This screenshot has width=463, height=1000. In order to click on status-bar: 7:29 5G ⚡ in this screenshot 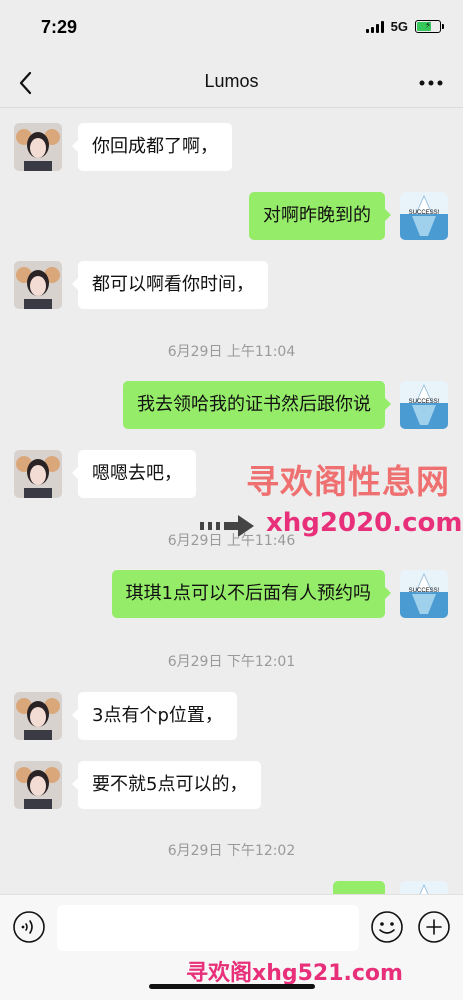, I will do `click(231, 29)`.